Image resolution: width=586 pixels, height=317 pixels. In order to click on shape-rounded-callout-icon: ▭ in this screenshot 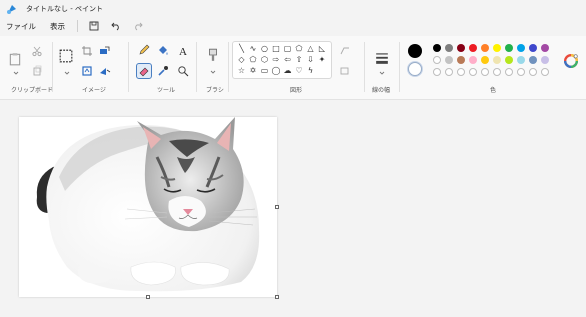, I will do `click(264, 71)`.